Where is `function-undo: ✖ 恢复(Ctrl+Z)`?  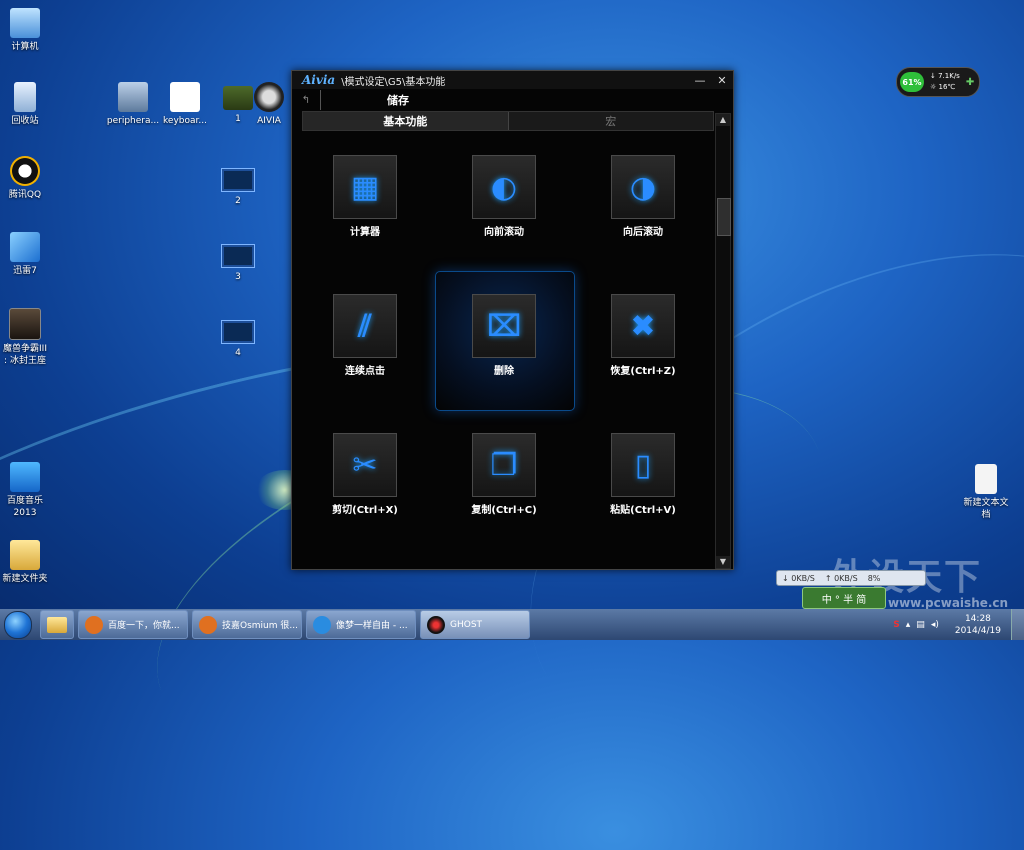
function-undo: ✖ 恢复(Ctrl+Z) is located at coordinates (643, 335).